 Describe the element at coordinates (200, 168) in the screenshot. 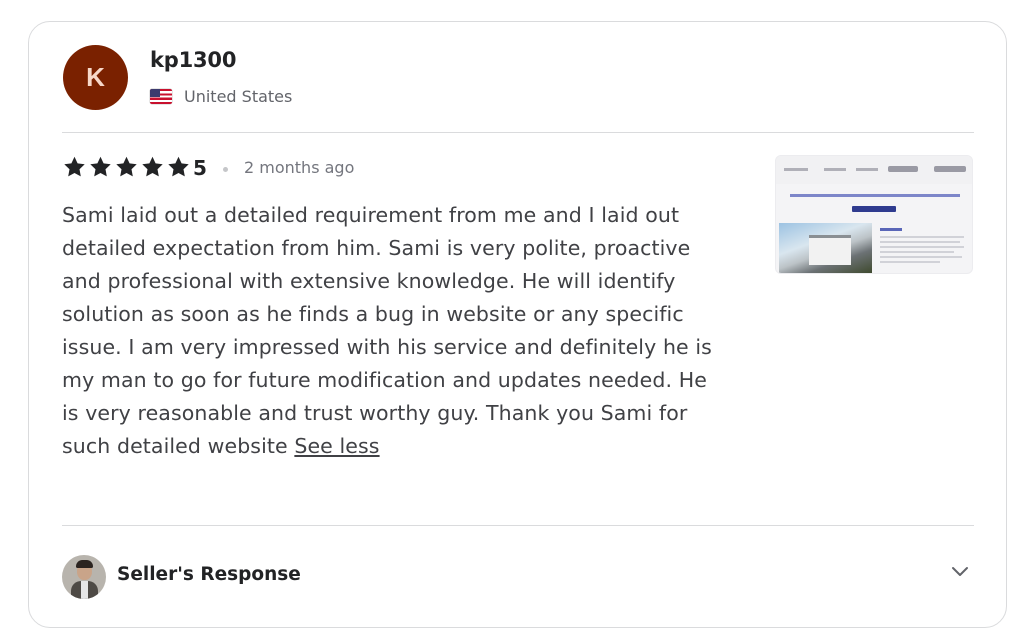

I see `rating-value: 5` at that location.